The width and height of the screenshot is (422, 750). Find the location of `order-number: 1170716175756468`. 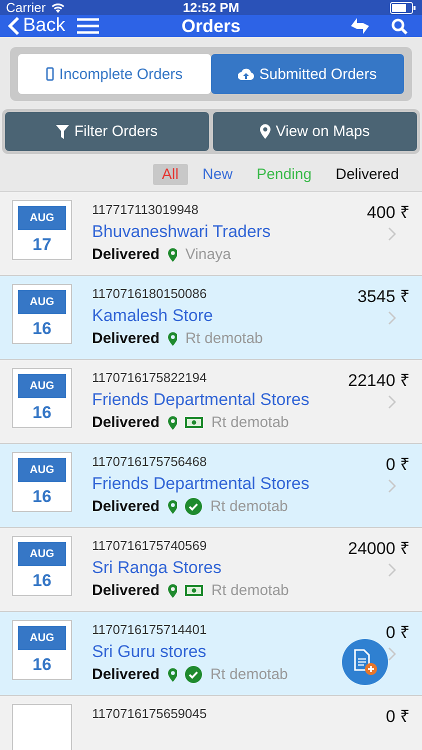

order-number: 1170716175756468 is located at coordinates (150, 461).